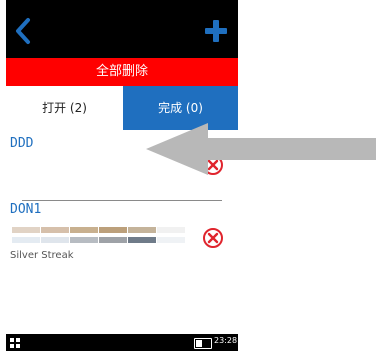  Describe the element at coordinates (15, 343) in the screenshot. I see `windows-logo-icon` at that location.